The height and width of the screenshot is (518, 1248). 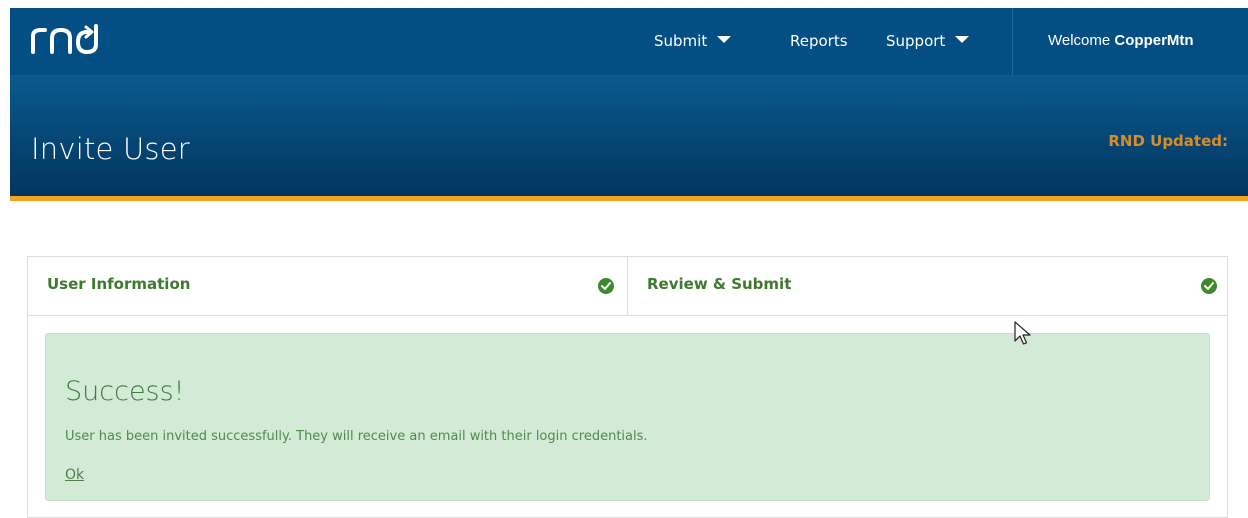 What do you see at coordinates (1079, 40) in the screenshot?
I see `welcome-prefix: Welcome` at bounding box center [1079, 40].